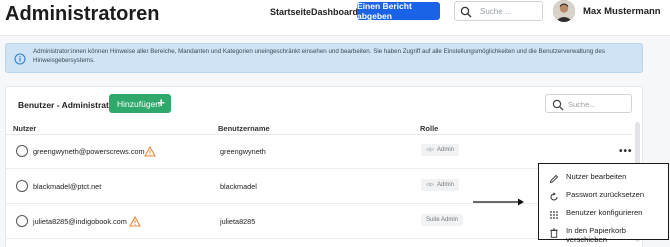 The width and height of the screenshot is (670, 247). Describe the element at coordinates (82, 14) in the screenshot. I see `page-title: Administratoren` at that location.